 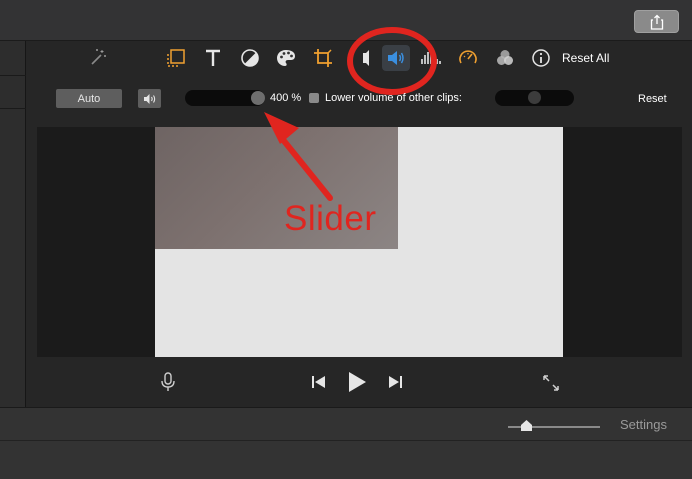 What do you see at coordinates (468, 58) in the screenshot?
I see `speed-icon` at bounding box center [468, 58].